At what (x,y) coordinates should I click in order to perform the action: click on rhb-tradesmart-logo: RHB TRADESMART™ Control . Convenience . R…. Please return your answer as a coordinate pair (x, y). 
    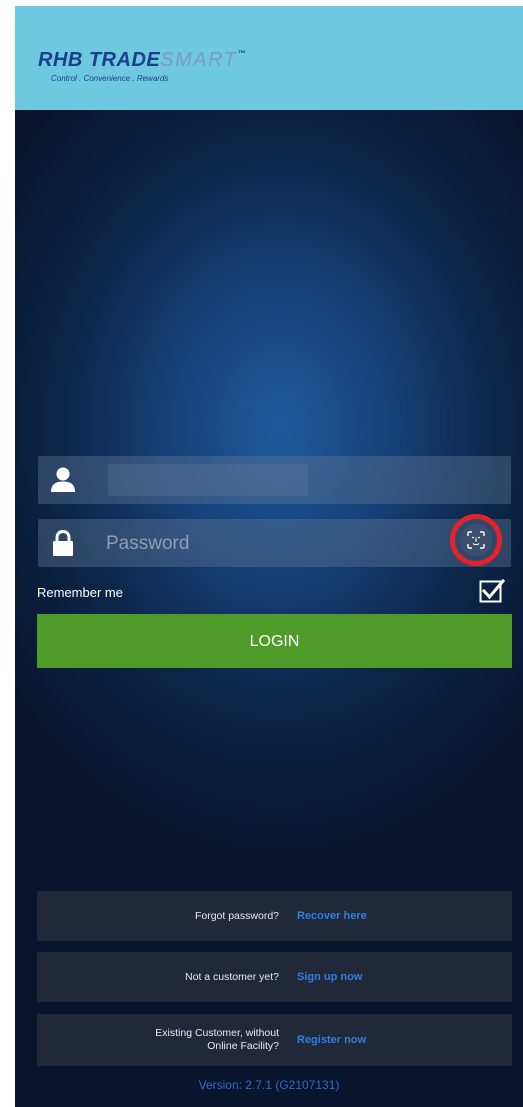
    Looking at the image, I should click on (148, 74).